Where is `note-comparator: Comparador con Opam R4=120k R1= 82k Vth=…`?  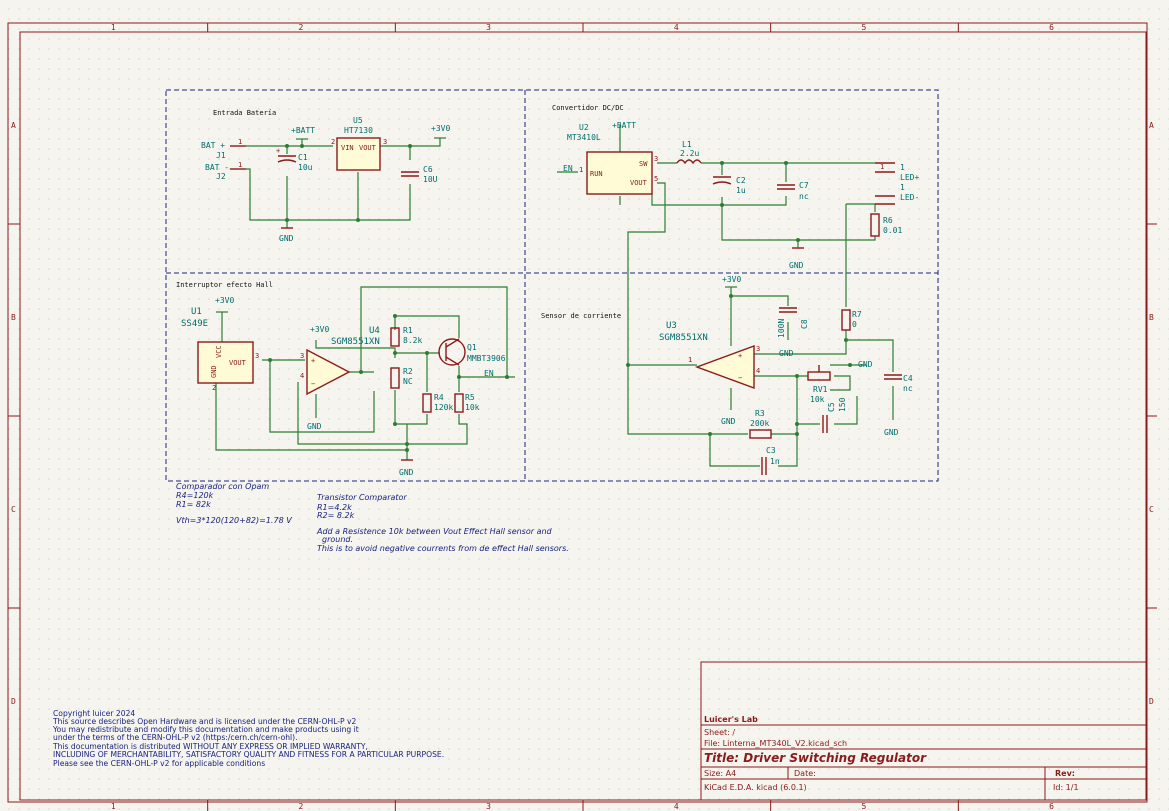 note-comparator: Comparador con Opam R4=120k R1= 82k Vth=… is located at coordinates (234, 503).